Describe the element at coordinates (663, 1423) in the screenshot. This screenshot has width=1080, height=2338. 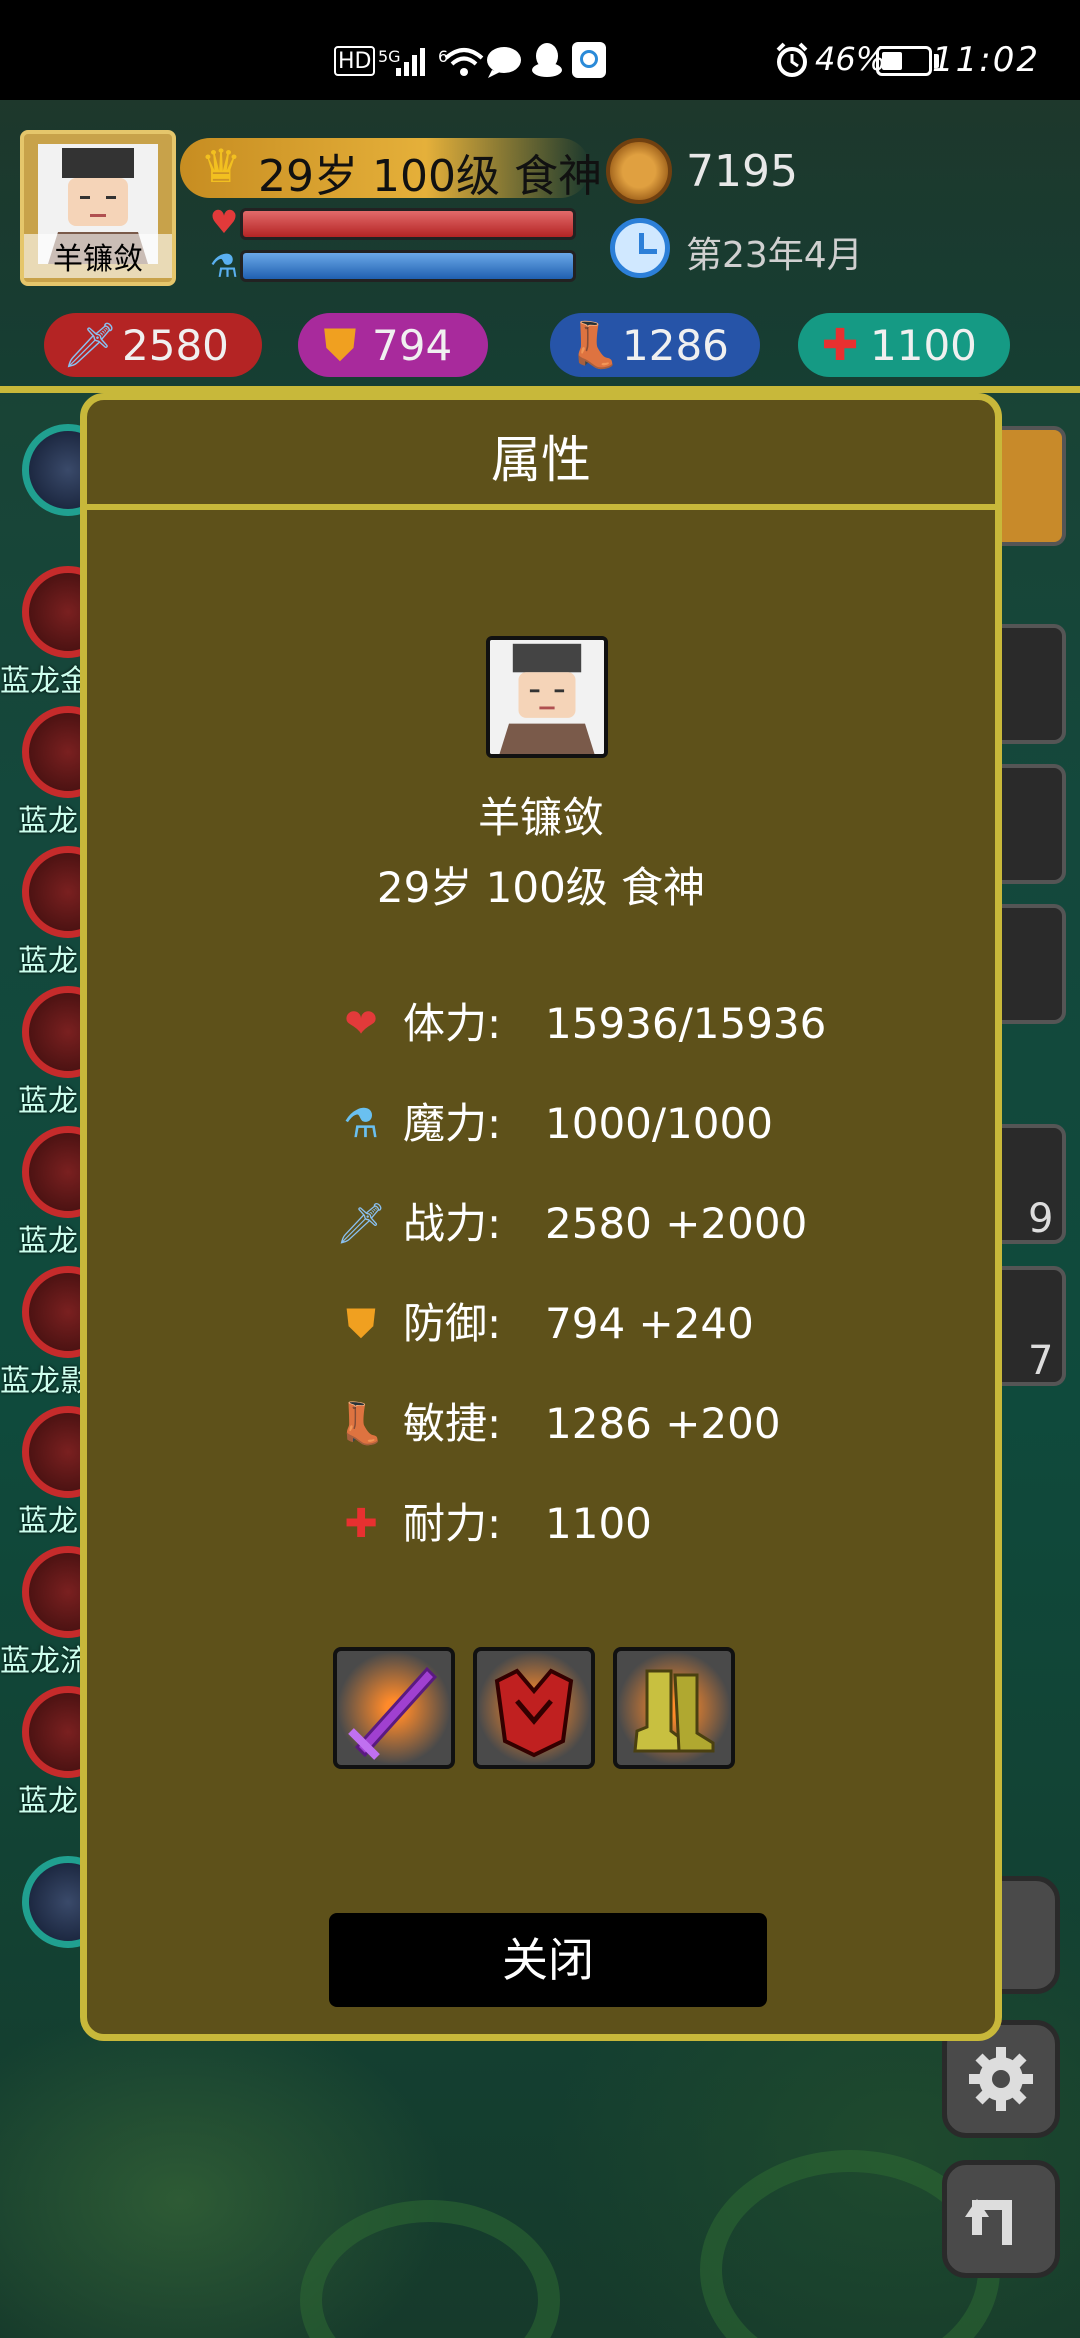
I see `attr-value: 1286 +200` at that location.